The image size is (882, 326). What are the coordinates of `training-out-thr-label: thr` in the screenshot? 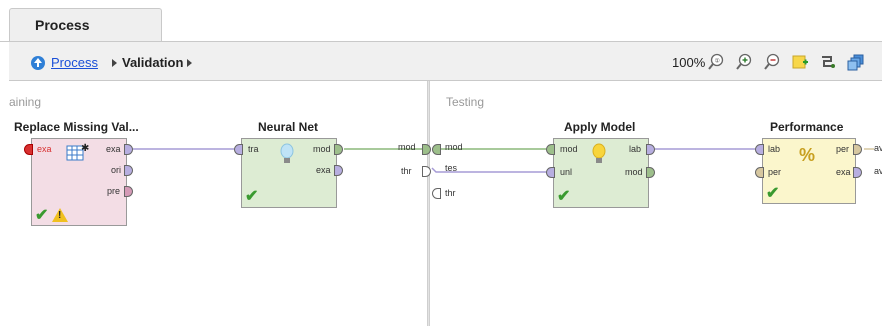 It's located at (406, 171).